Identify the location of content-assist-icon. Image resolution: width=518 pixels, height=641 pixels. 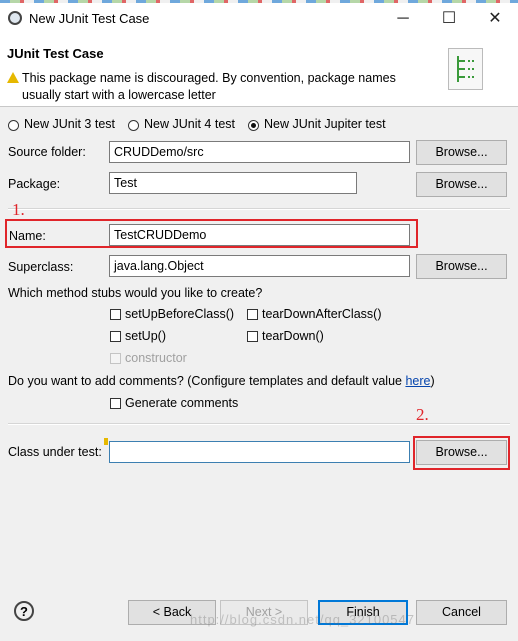
(106, 441).